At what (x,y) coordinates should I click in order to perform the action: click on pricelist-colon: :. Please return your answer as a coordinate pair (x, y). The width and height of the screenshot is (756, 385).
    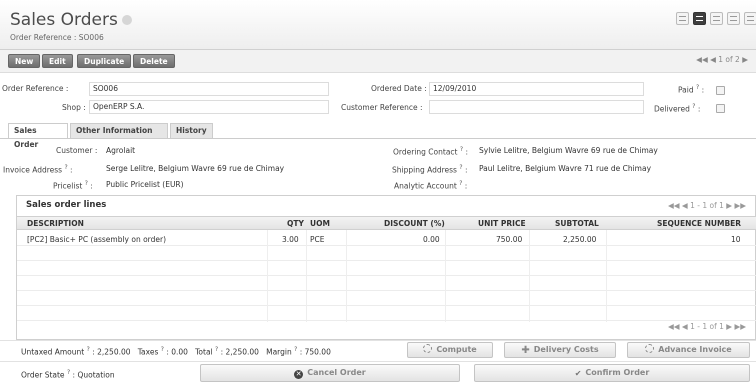
    Looking at the image, I should click on (91, 186).